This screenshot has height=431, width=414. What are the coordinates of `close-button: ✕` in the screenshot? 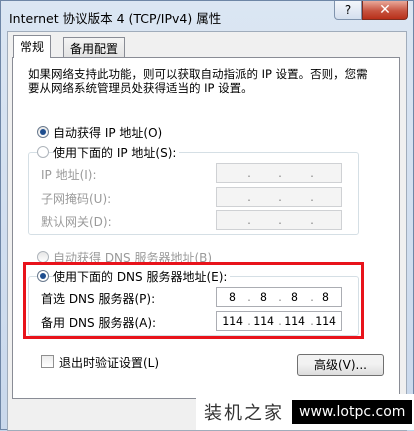 It's located at (385, 10).